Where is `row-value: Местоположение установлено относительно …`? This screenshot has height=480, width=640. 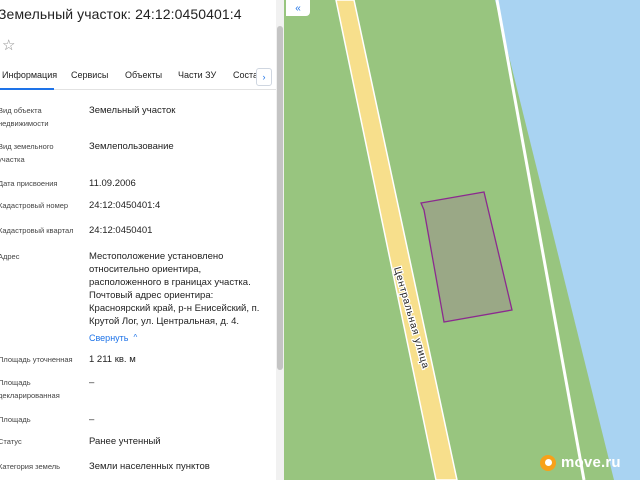
row-value: Местоположение установлено относительно … is located at coordinates (174, 289).